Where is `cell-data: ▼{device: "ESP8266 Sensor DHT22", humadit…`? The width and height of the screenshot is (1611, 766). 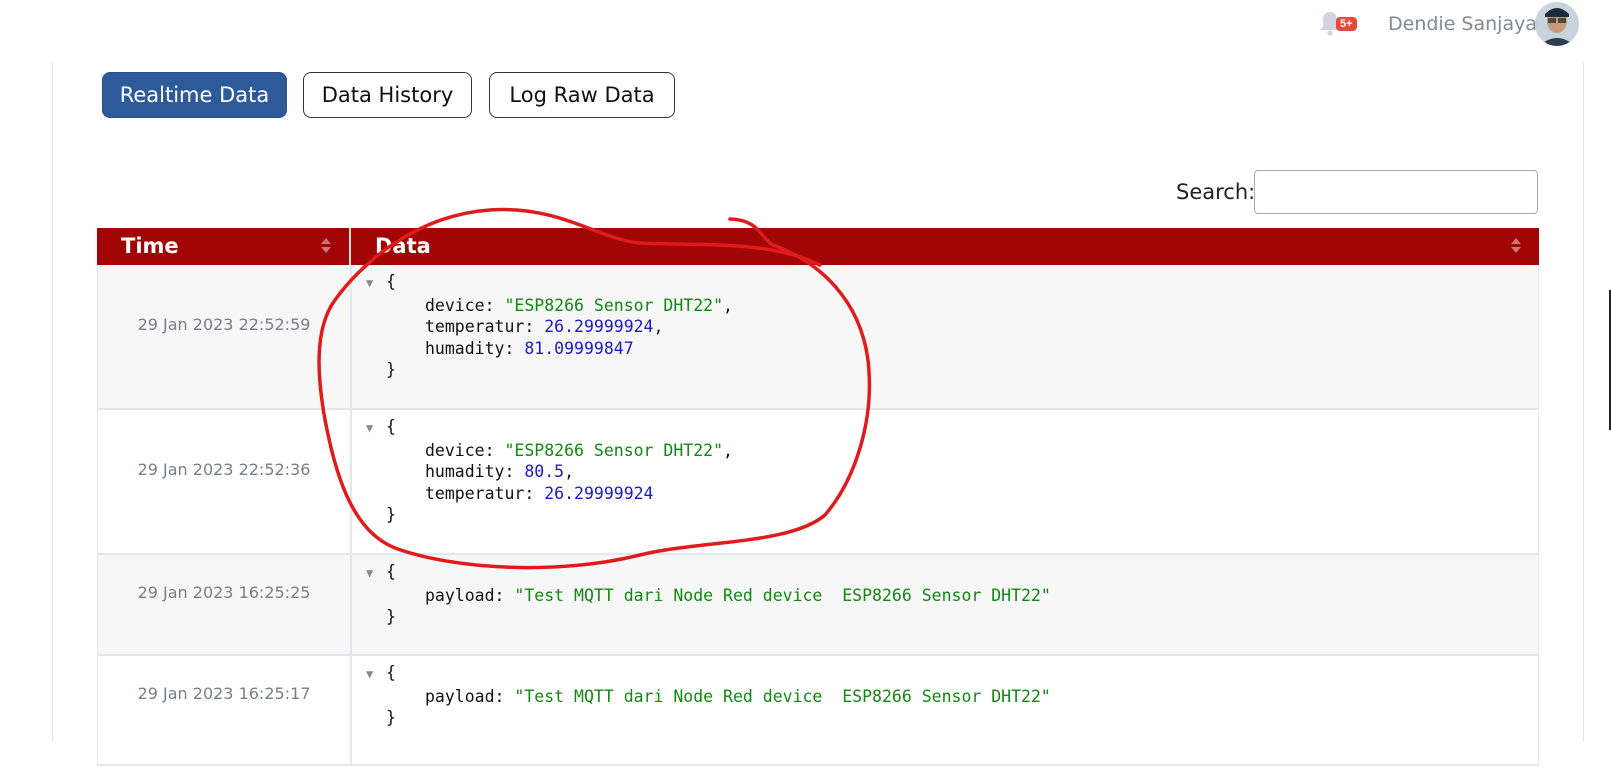
cell-data: ▼{device: "ESP8266 Sensor DHT22", humadit… is located at coordinates (945, 481).